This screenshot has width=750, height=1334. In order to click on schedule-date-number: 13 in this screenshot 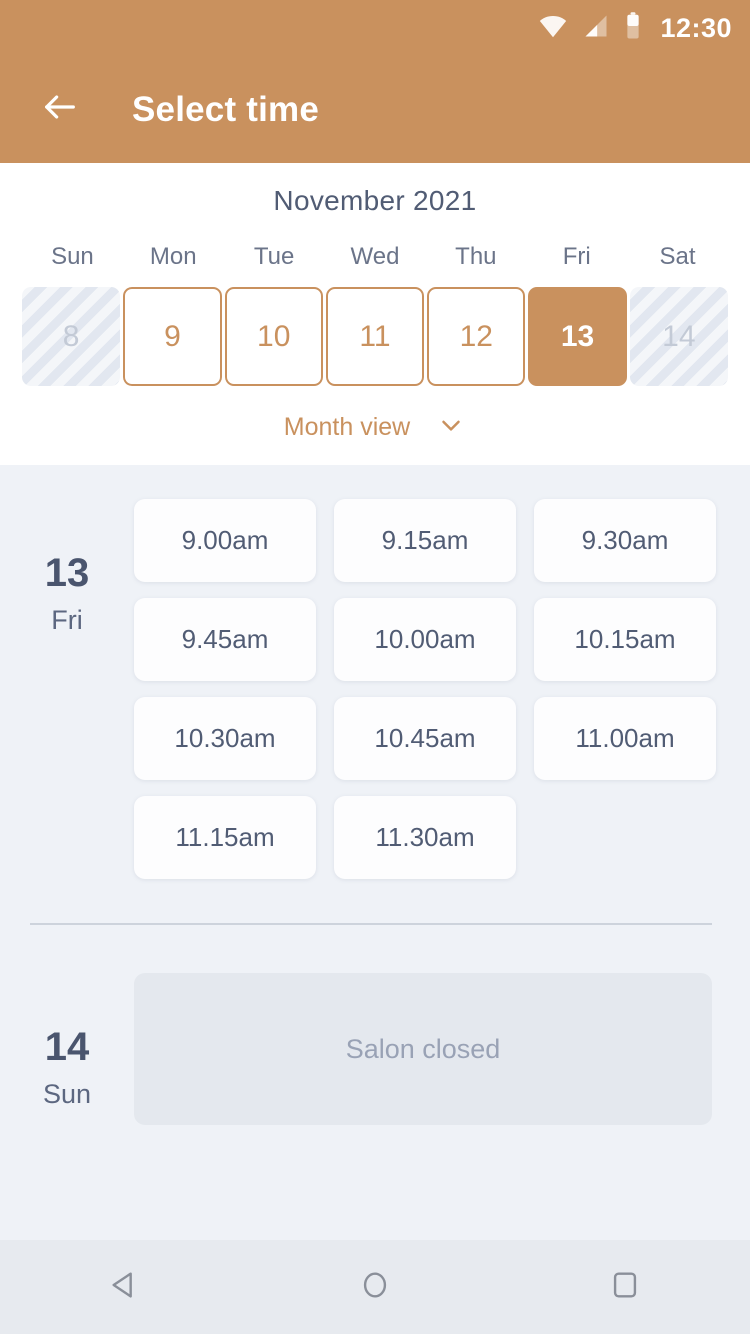, I will do `click(67, 573)`.